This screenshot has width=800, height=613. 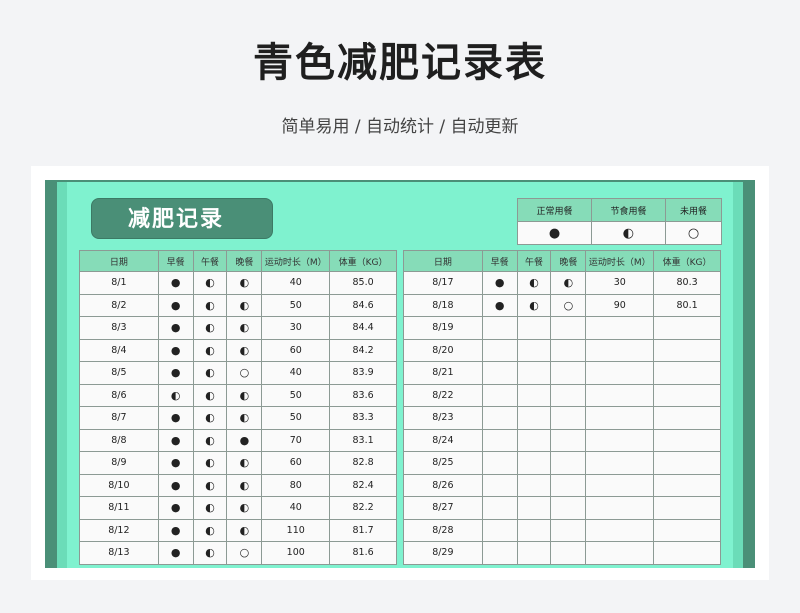 I want to click on exercise-cell: 70, so click(x=296, y=440).